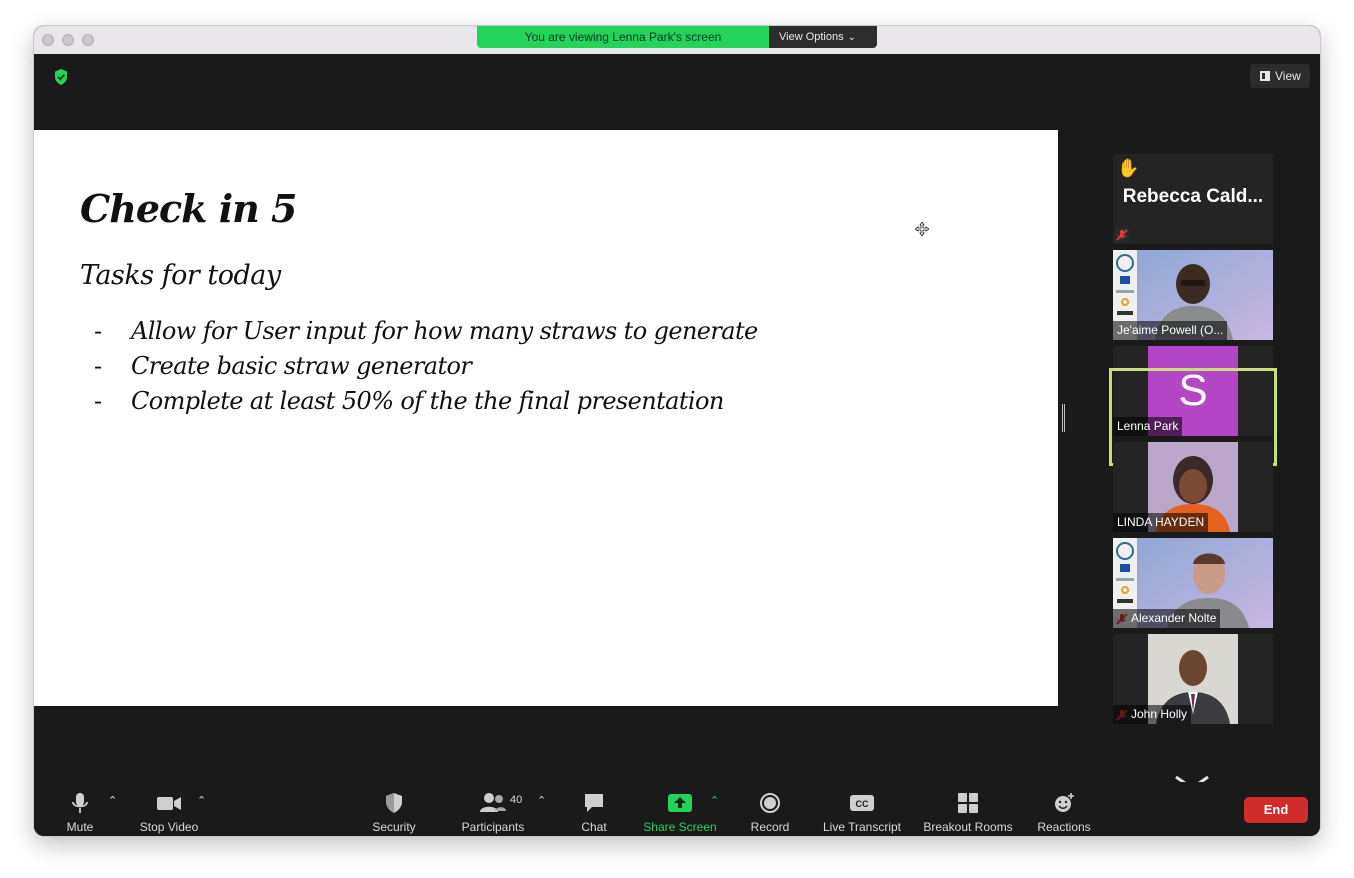  Describe the element at coordinates (594, 813) in the screenshot. I see `chat-button: Chat` at that location.